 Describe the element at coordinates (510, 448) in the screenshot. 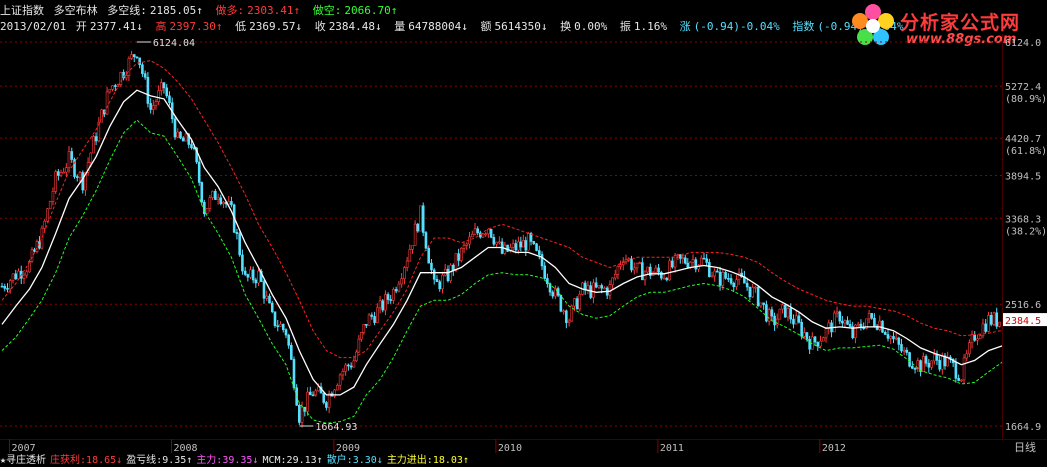

I see `year-label: 2010` at that location.